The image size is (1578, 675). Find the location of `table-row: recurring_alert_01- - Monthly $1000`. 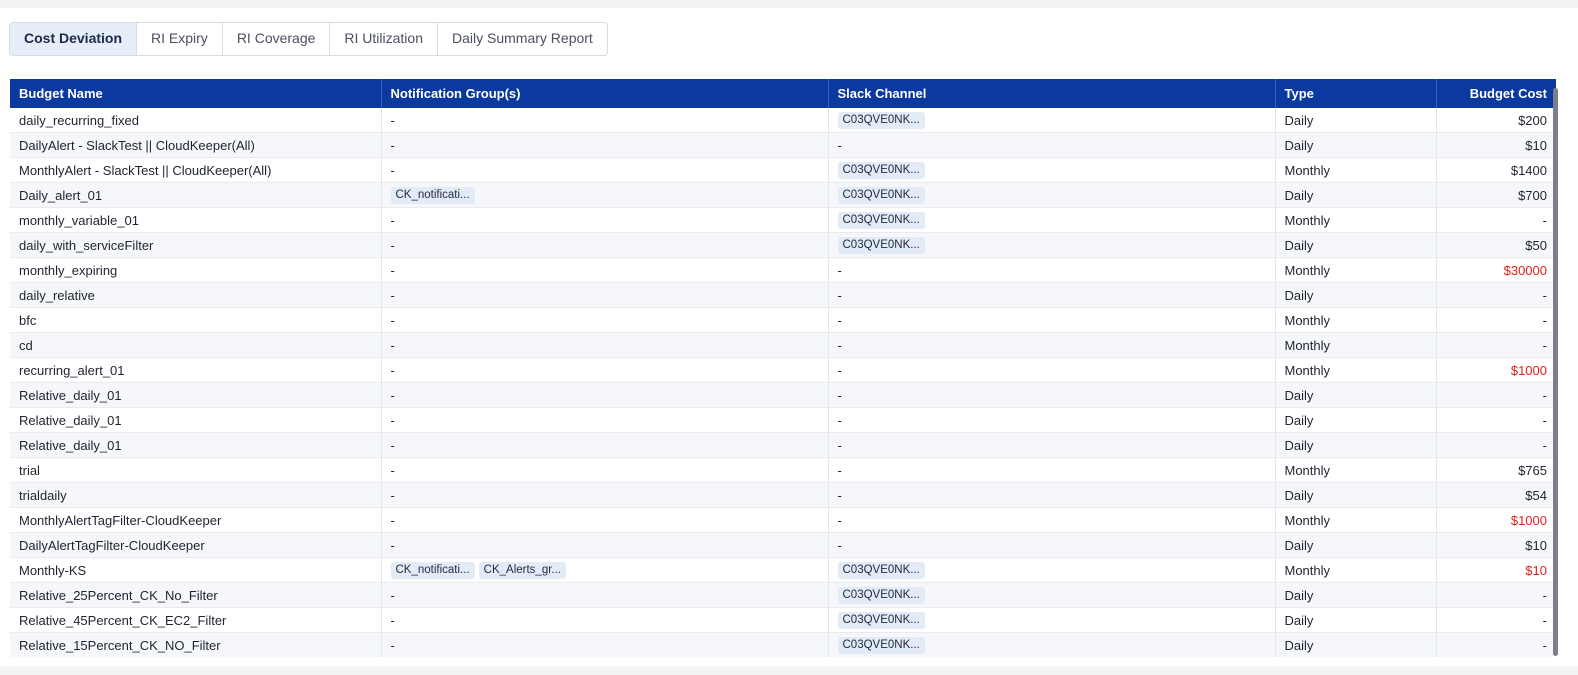

table-row: recurring_alert_01- - Monthly $1000 is located at coordinates (783, 370).